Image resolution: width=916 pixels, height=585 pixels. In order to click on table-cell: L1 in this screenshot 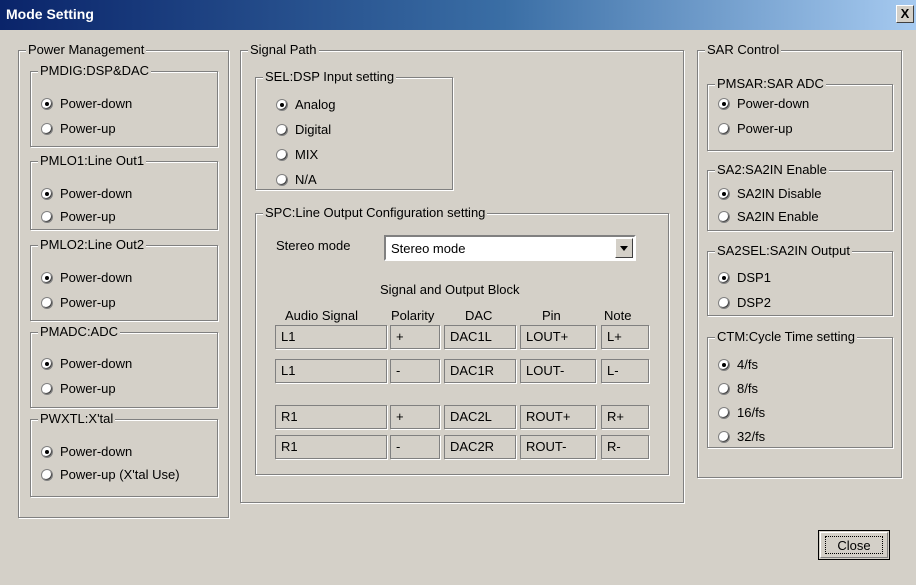, I will do `click(331, 337)`.